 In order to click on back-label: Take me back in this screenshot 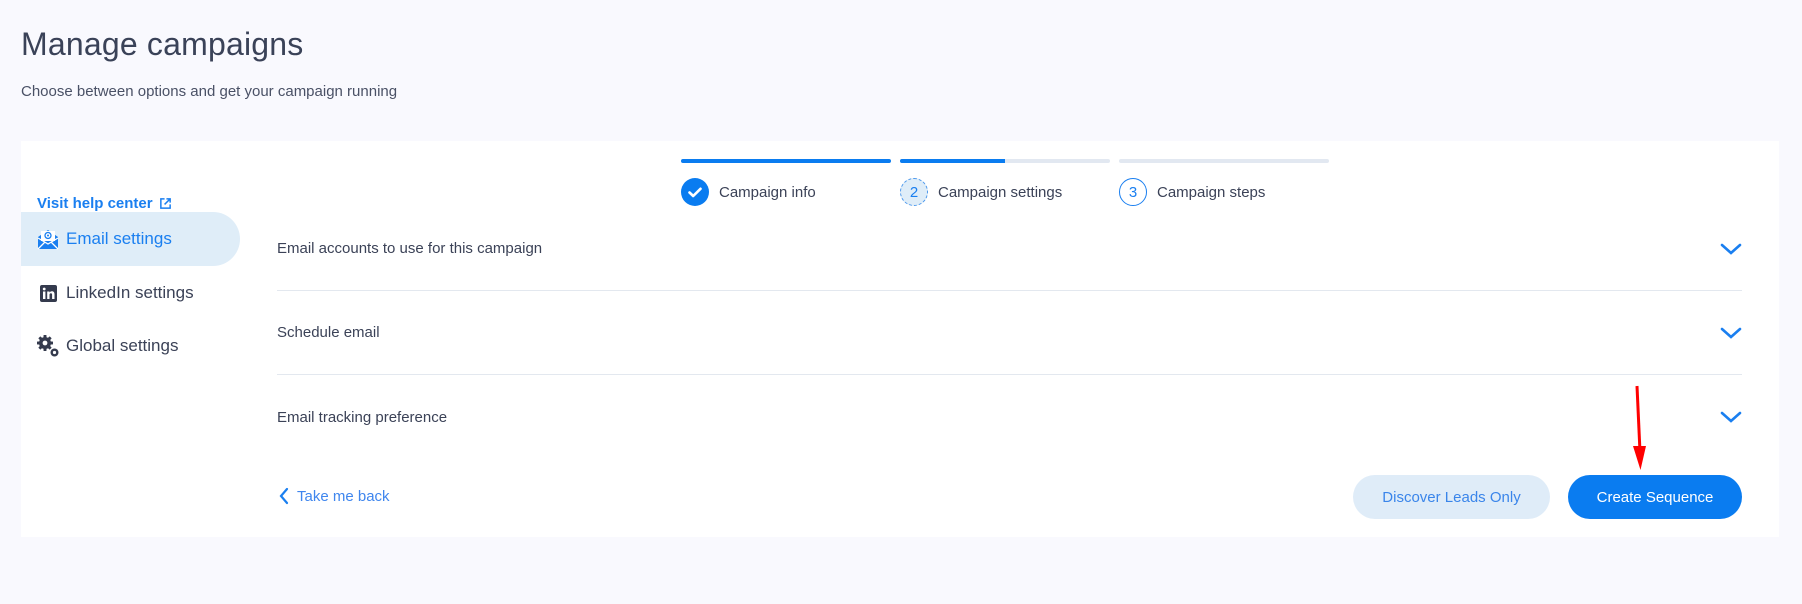, I will do `click(343, 496)`.